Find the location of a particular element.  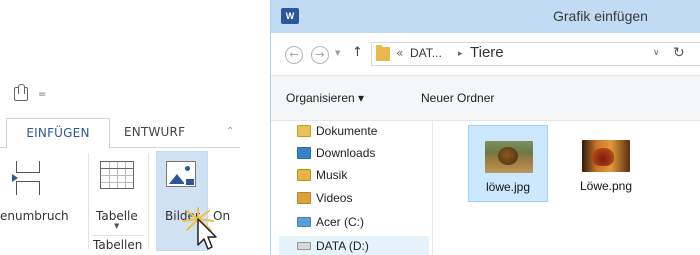

refresh-icon: ↻ is located at coordinates (679, 53).